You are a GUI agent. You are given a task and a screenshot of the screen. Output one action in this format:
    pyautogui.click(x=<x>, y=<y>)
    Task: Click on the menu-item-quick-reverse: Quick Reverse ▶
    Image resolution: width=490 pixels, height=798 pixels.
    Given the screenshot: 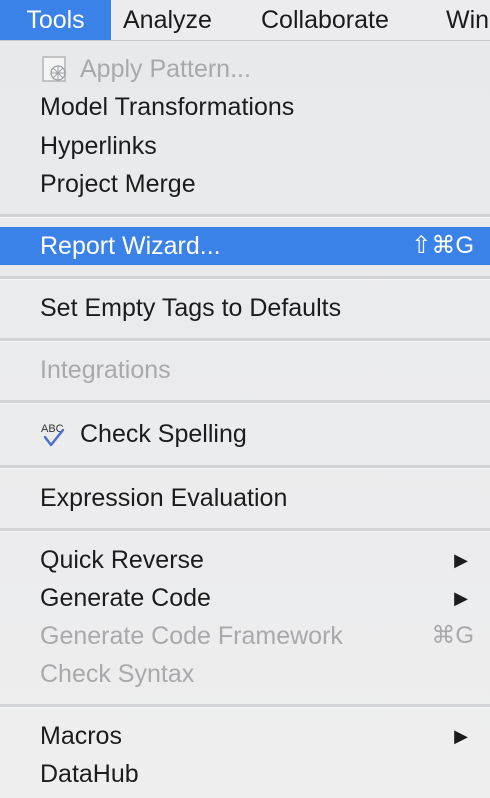 What is the action you would take?
    pyautogui.click(x=245, y=560)
    